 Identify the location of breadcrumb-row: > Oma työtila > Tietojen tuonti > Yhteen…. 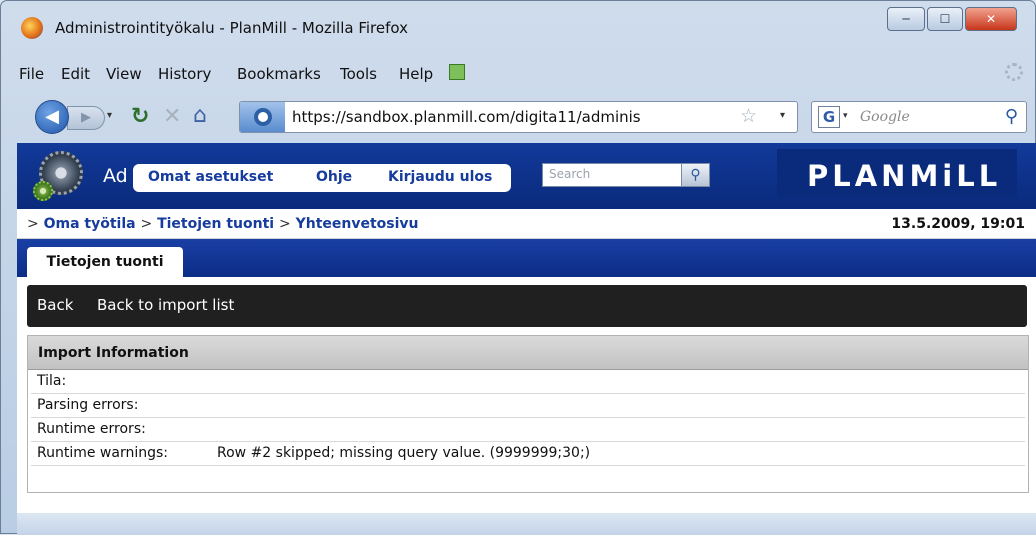
(223, 224).